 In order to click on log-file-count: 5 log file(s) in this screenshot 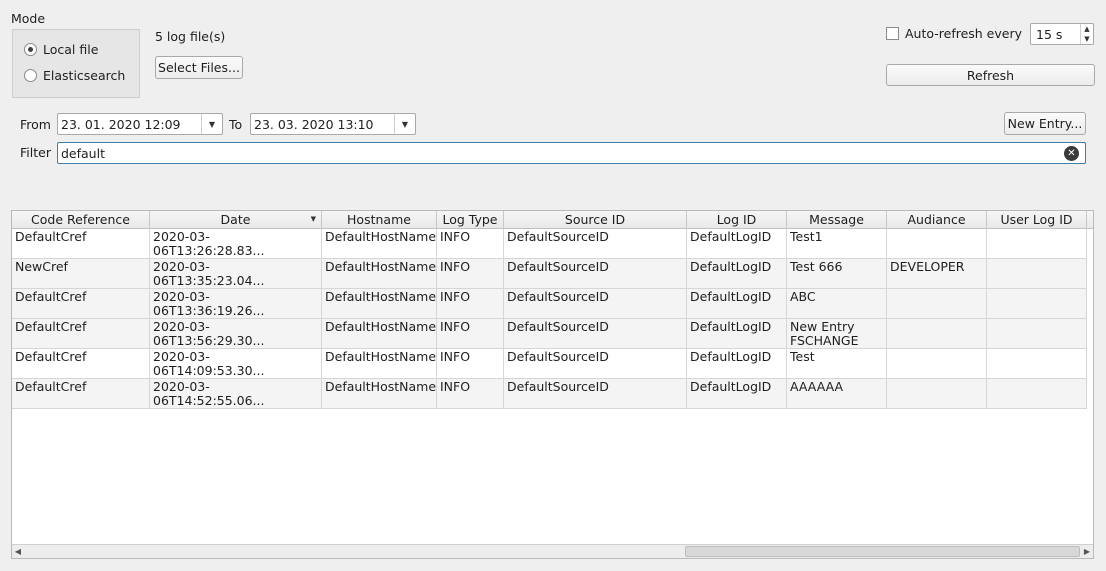, I will do `click(190, 36)`.